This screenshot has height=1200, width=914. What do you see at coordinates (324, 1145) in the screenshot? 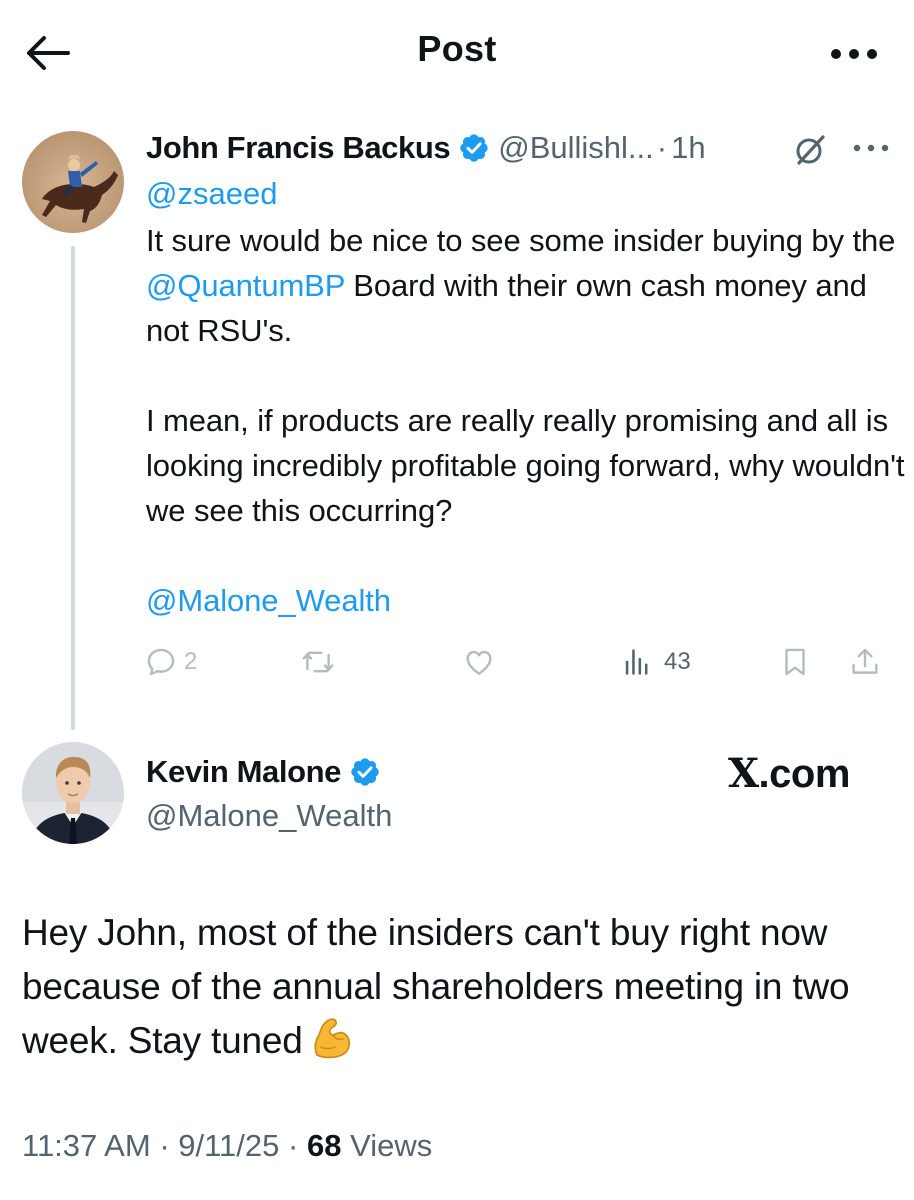
I see `views-count: 68` at bounding box center [324, 1145].